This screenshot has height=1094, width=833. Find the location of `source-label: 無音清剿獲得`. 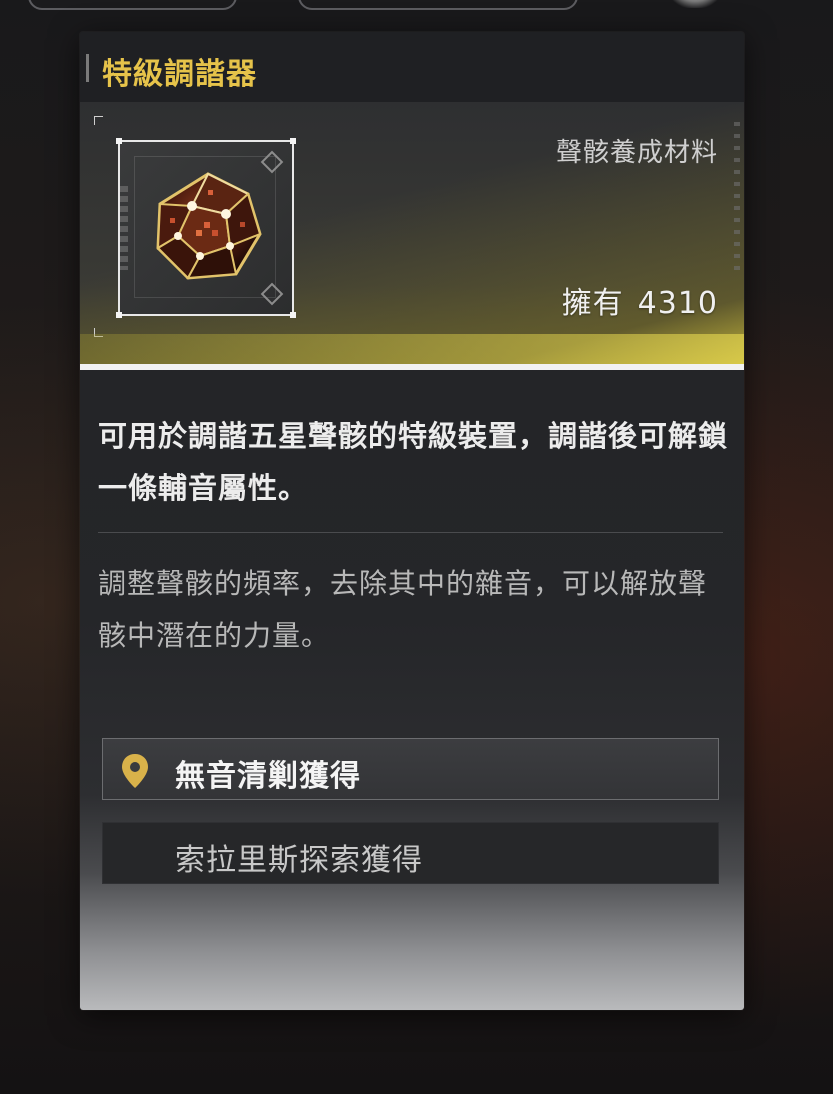

source-label: 無音清剿獲得 is located at coordinates (268, 776).